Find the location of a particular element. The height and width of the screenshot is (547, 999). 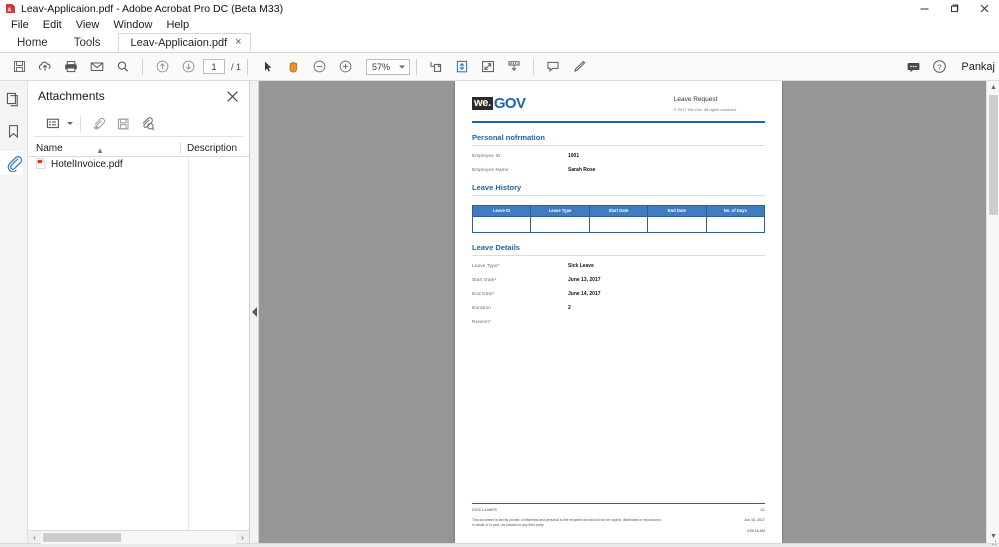

close-button is located at coordinates (984, 8).